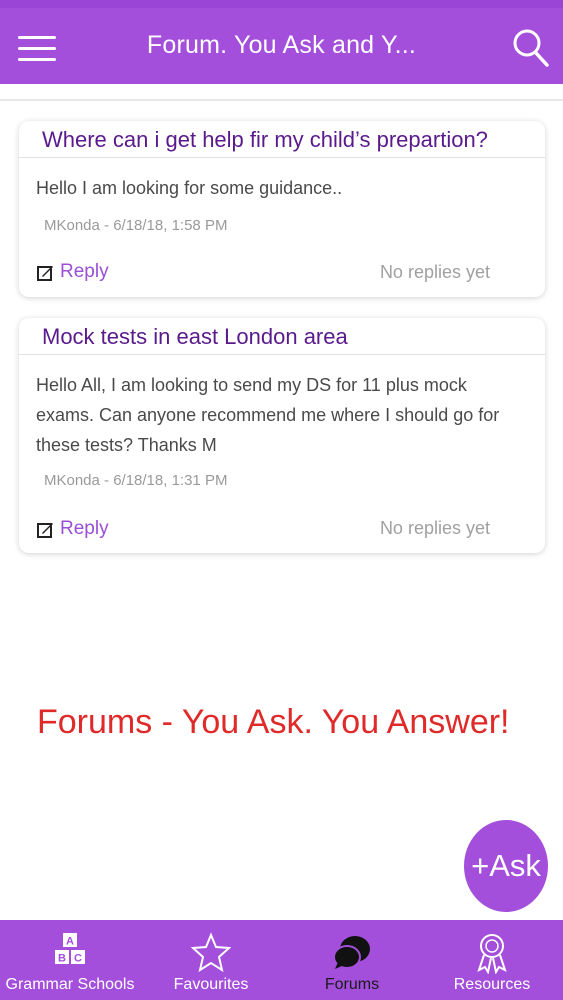  What do you see at coordinates (492, 984) in the screenshot?
I see `tab-label: Resources` at bounding box center [492, 984].